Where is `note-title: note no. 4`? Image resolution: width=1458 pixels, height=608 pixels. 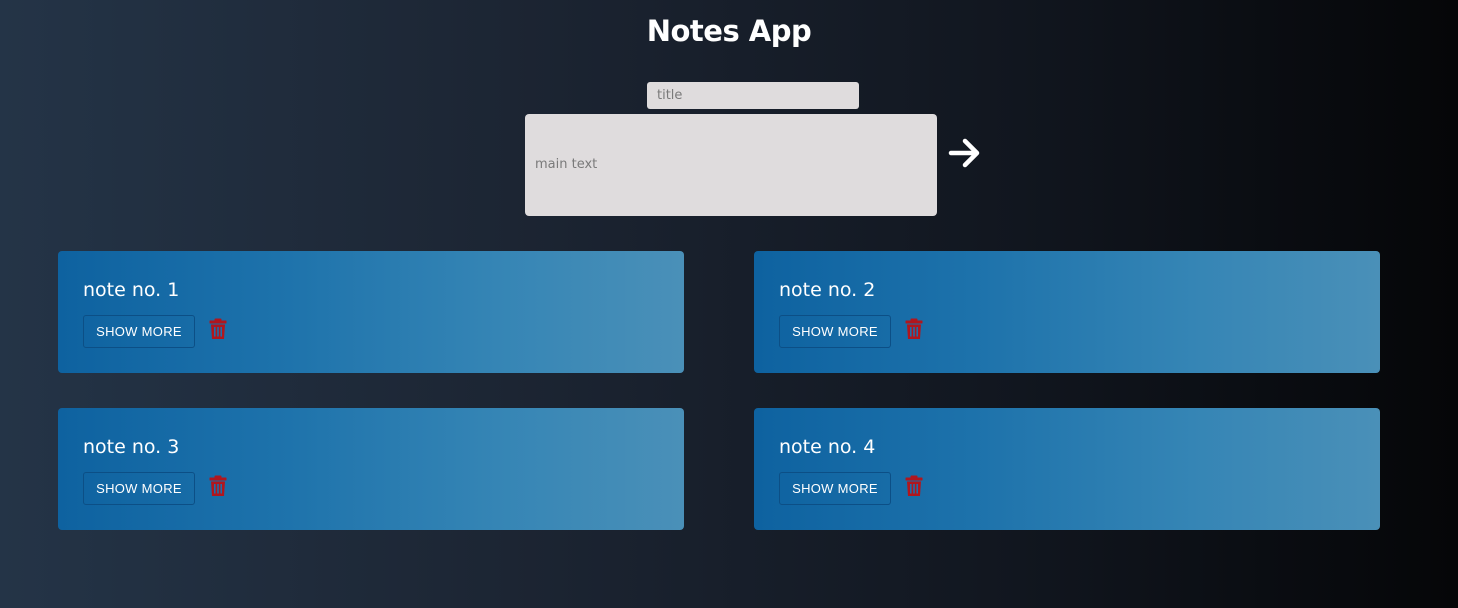 note-title: note no. 4 is located at coordinates (827, 447).